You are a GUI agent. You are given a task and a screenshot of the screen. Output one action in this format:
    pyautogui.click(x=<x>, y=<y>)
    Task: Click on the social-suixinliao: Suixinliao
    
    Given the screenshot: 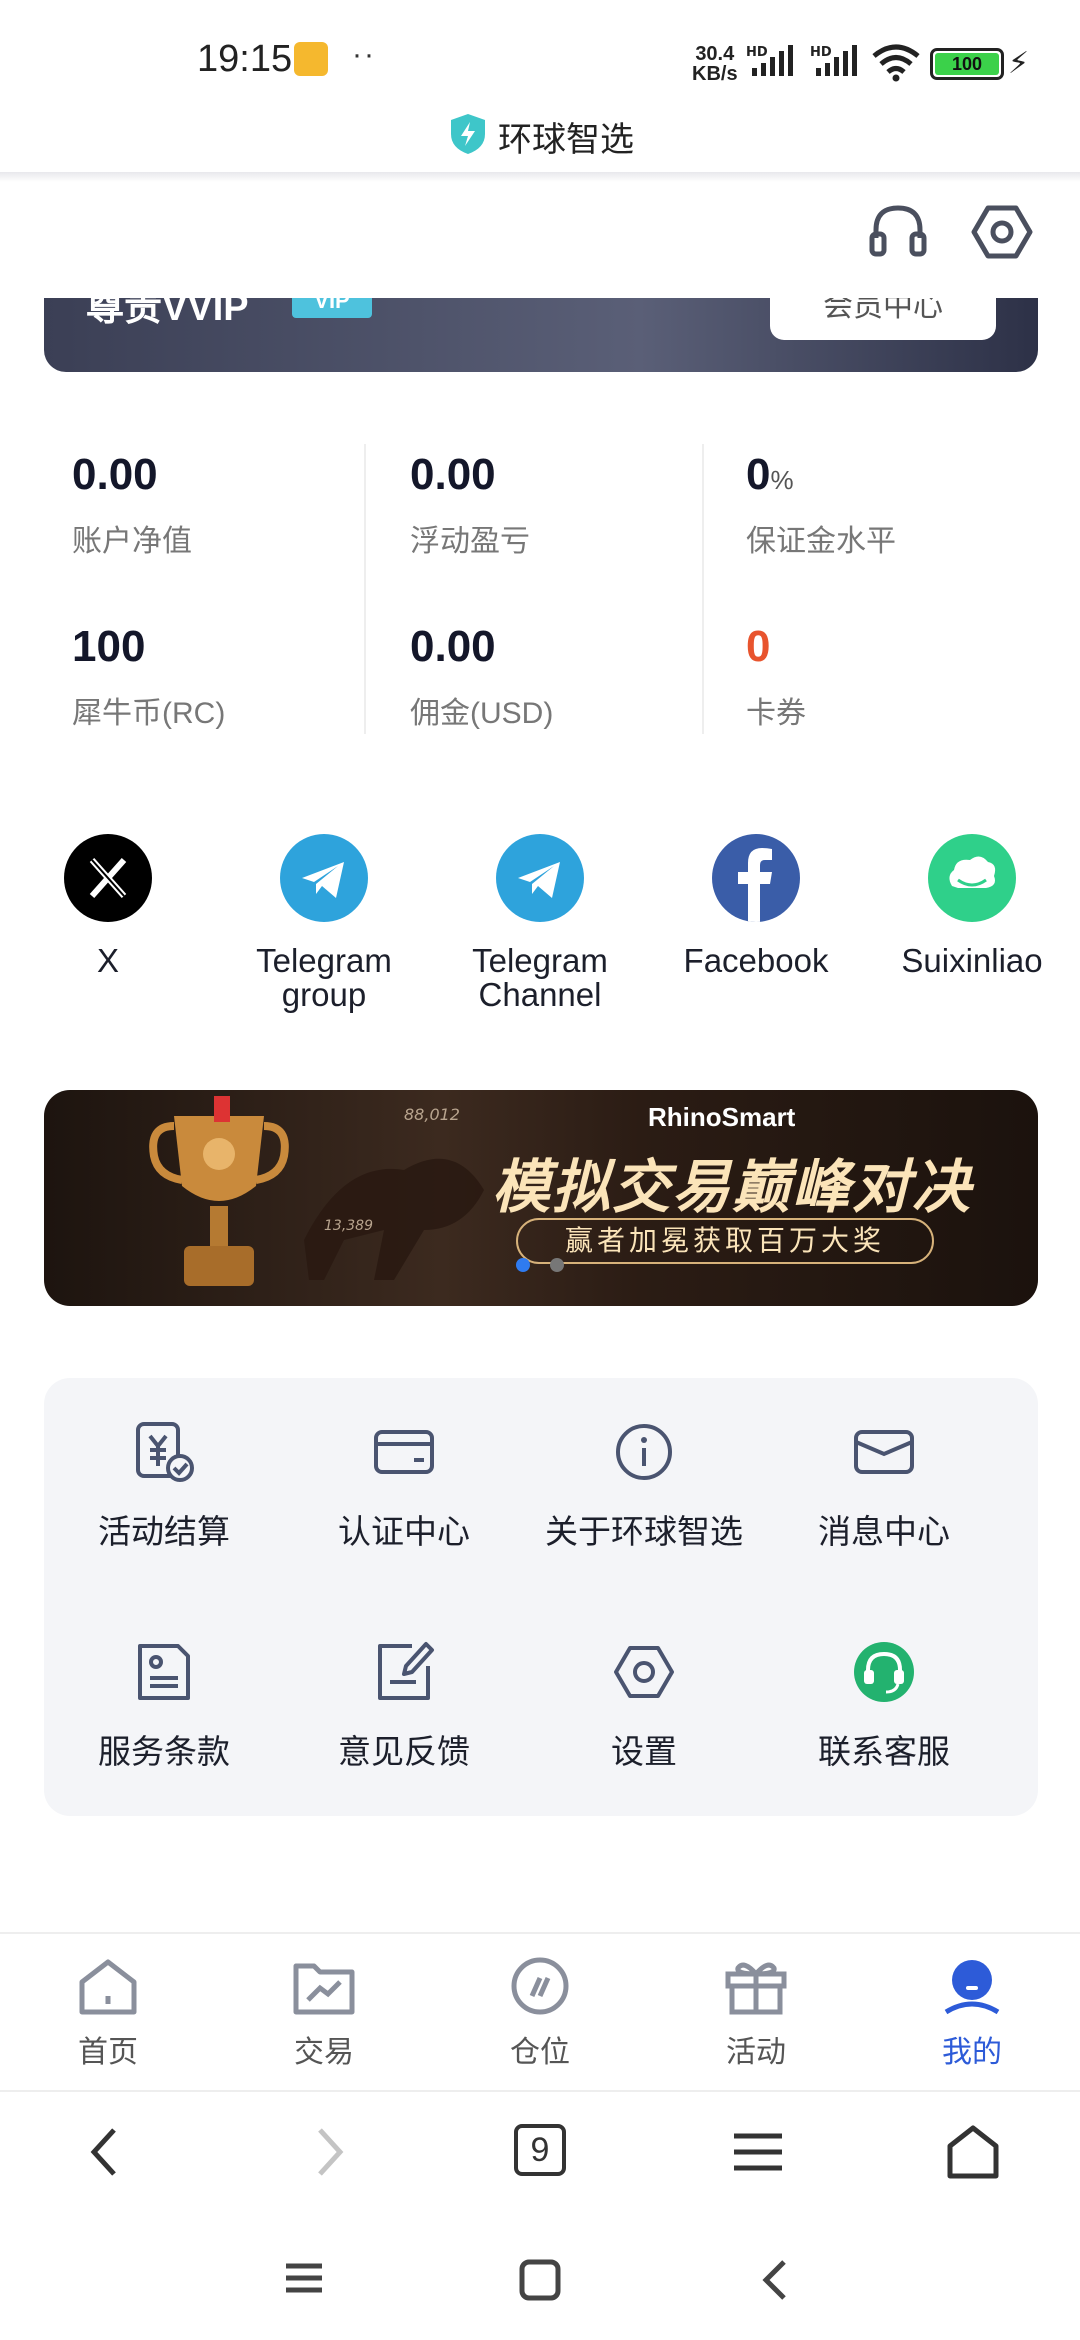 What is the action you would take?
    pyautogui.click(x=972, y=906)
    